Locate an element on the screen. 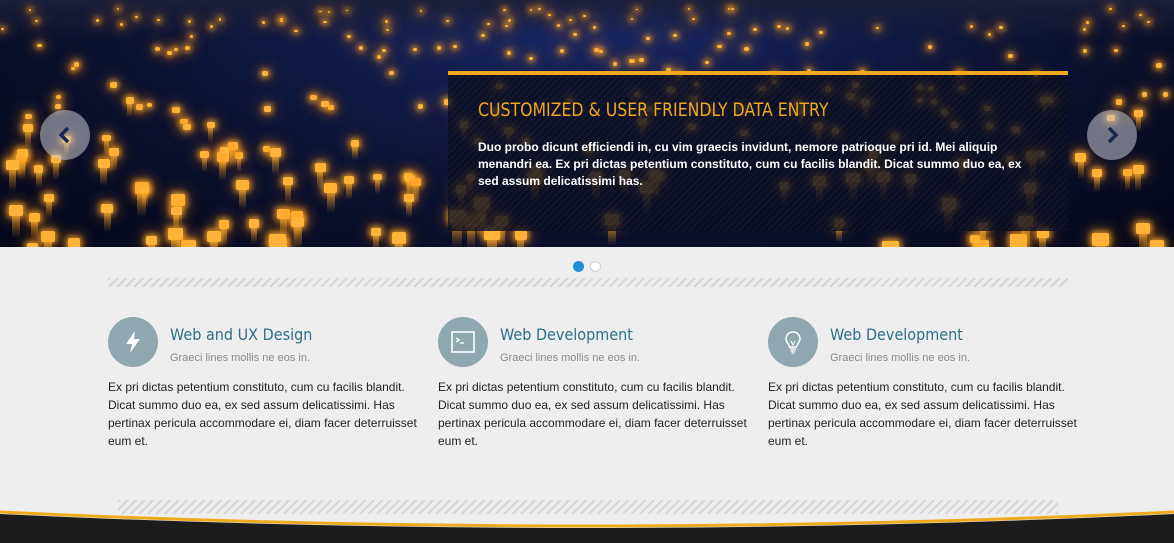  footer-wave is located at coordinates (587, 526).